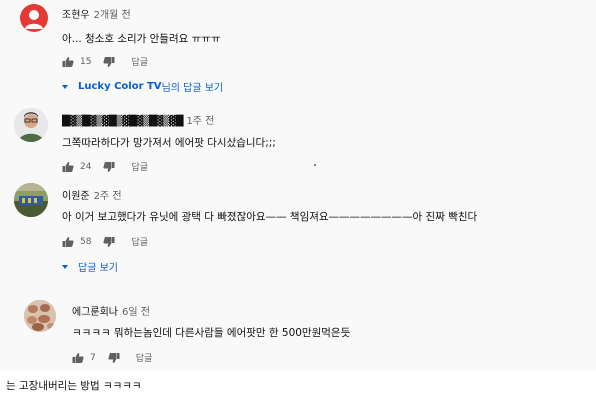  What do you see at coordinates (86, 166) in the screenshot?
I see `like-count: 24` at bounding box center [86, 166].